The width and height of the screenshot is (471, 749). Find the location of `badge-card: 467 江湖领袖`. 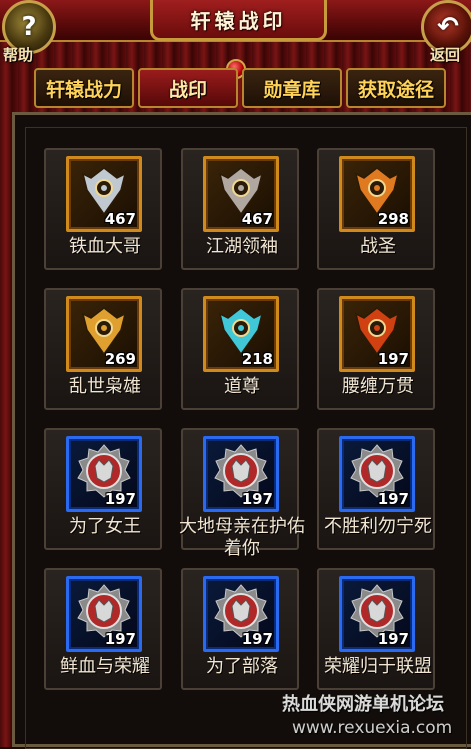

badge-card: 467 江湖领袖 is located at coordinates (240, 209).